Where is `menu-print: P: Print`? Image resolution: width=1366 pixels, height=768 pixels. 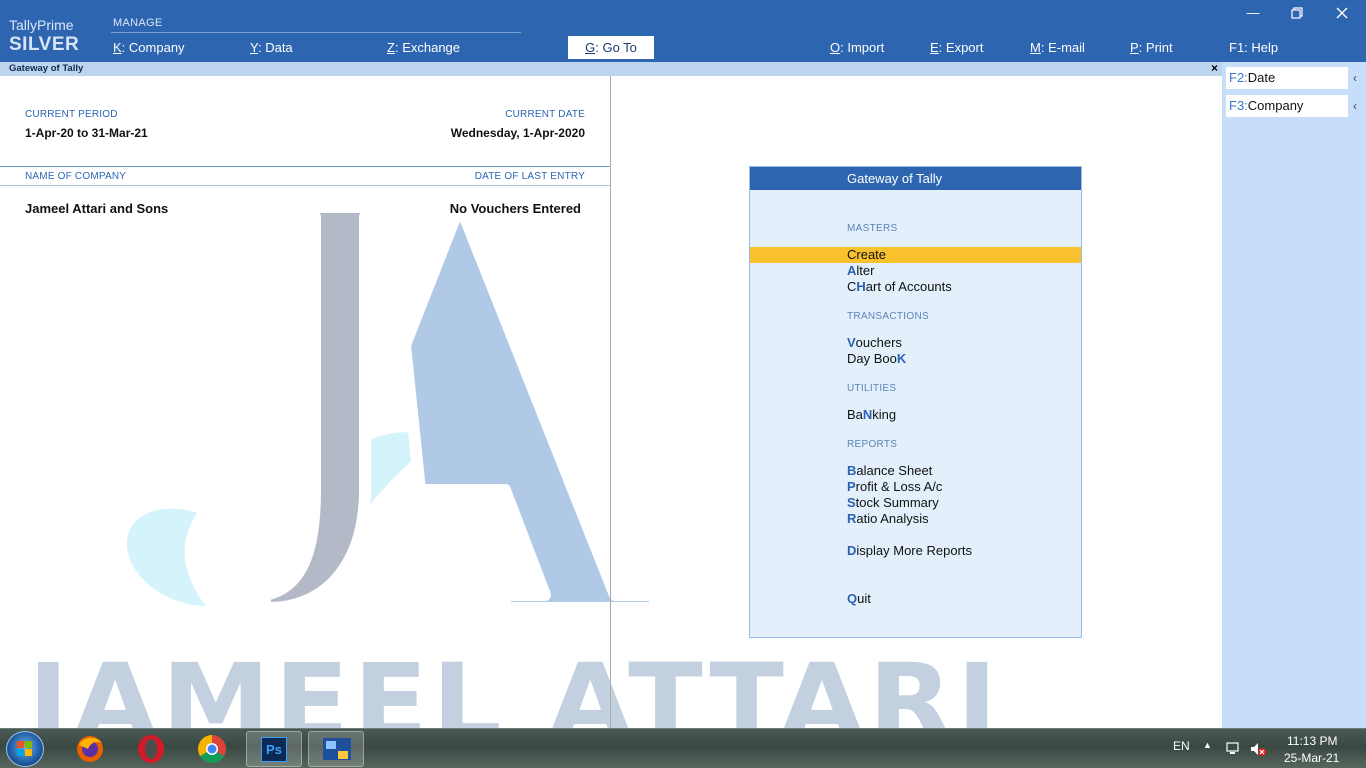
menu-print: P: Print is located at coordinates (1151, 49).